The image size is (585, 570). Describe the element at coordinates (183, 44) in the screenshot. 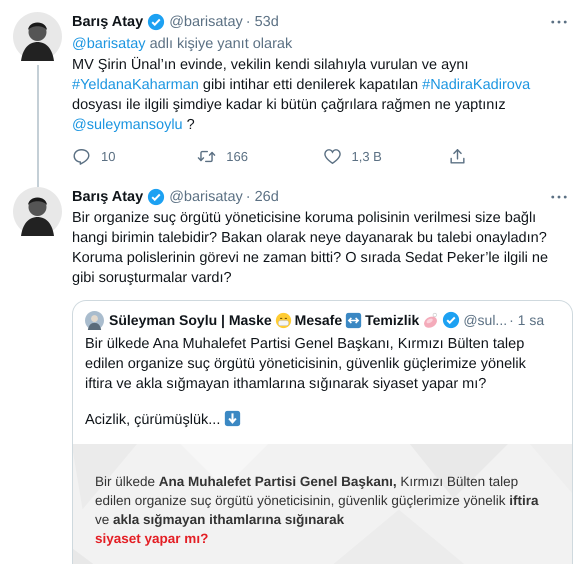

I see `reply-context: @barisatay adlı kişiye yanıt olarak` at that location.